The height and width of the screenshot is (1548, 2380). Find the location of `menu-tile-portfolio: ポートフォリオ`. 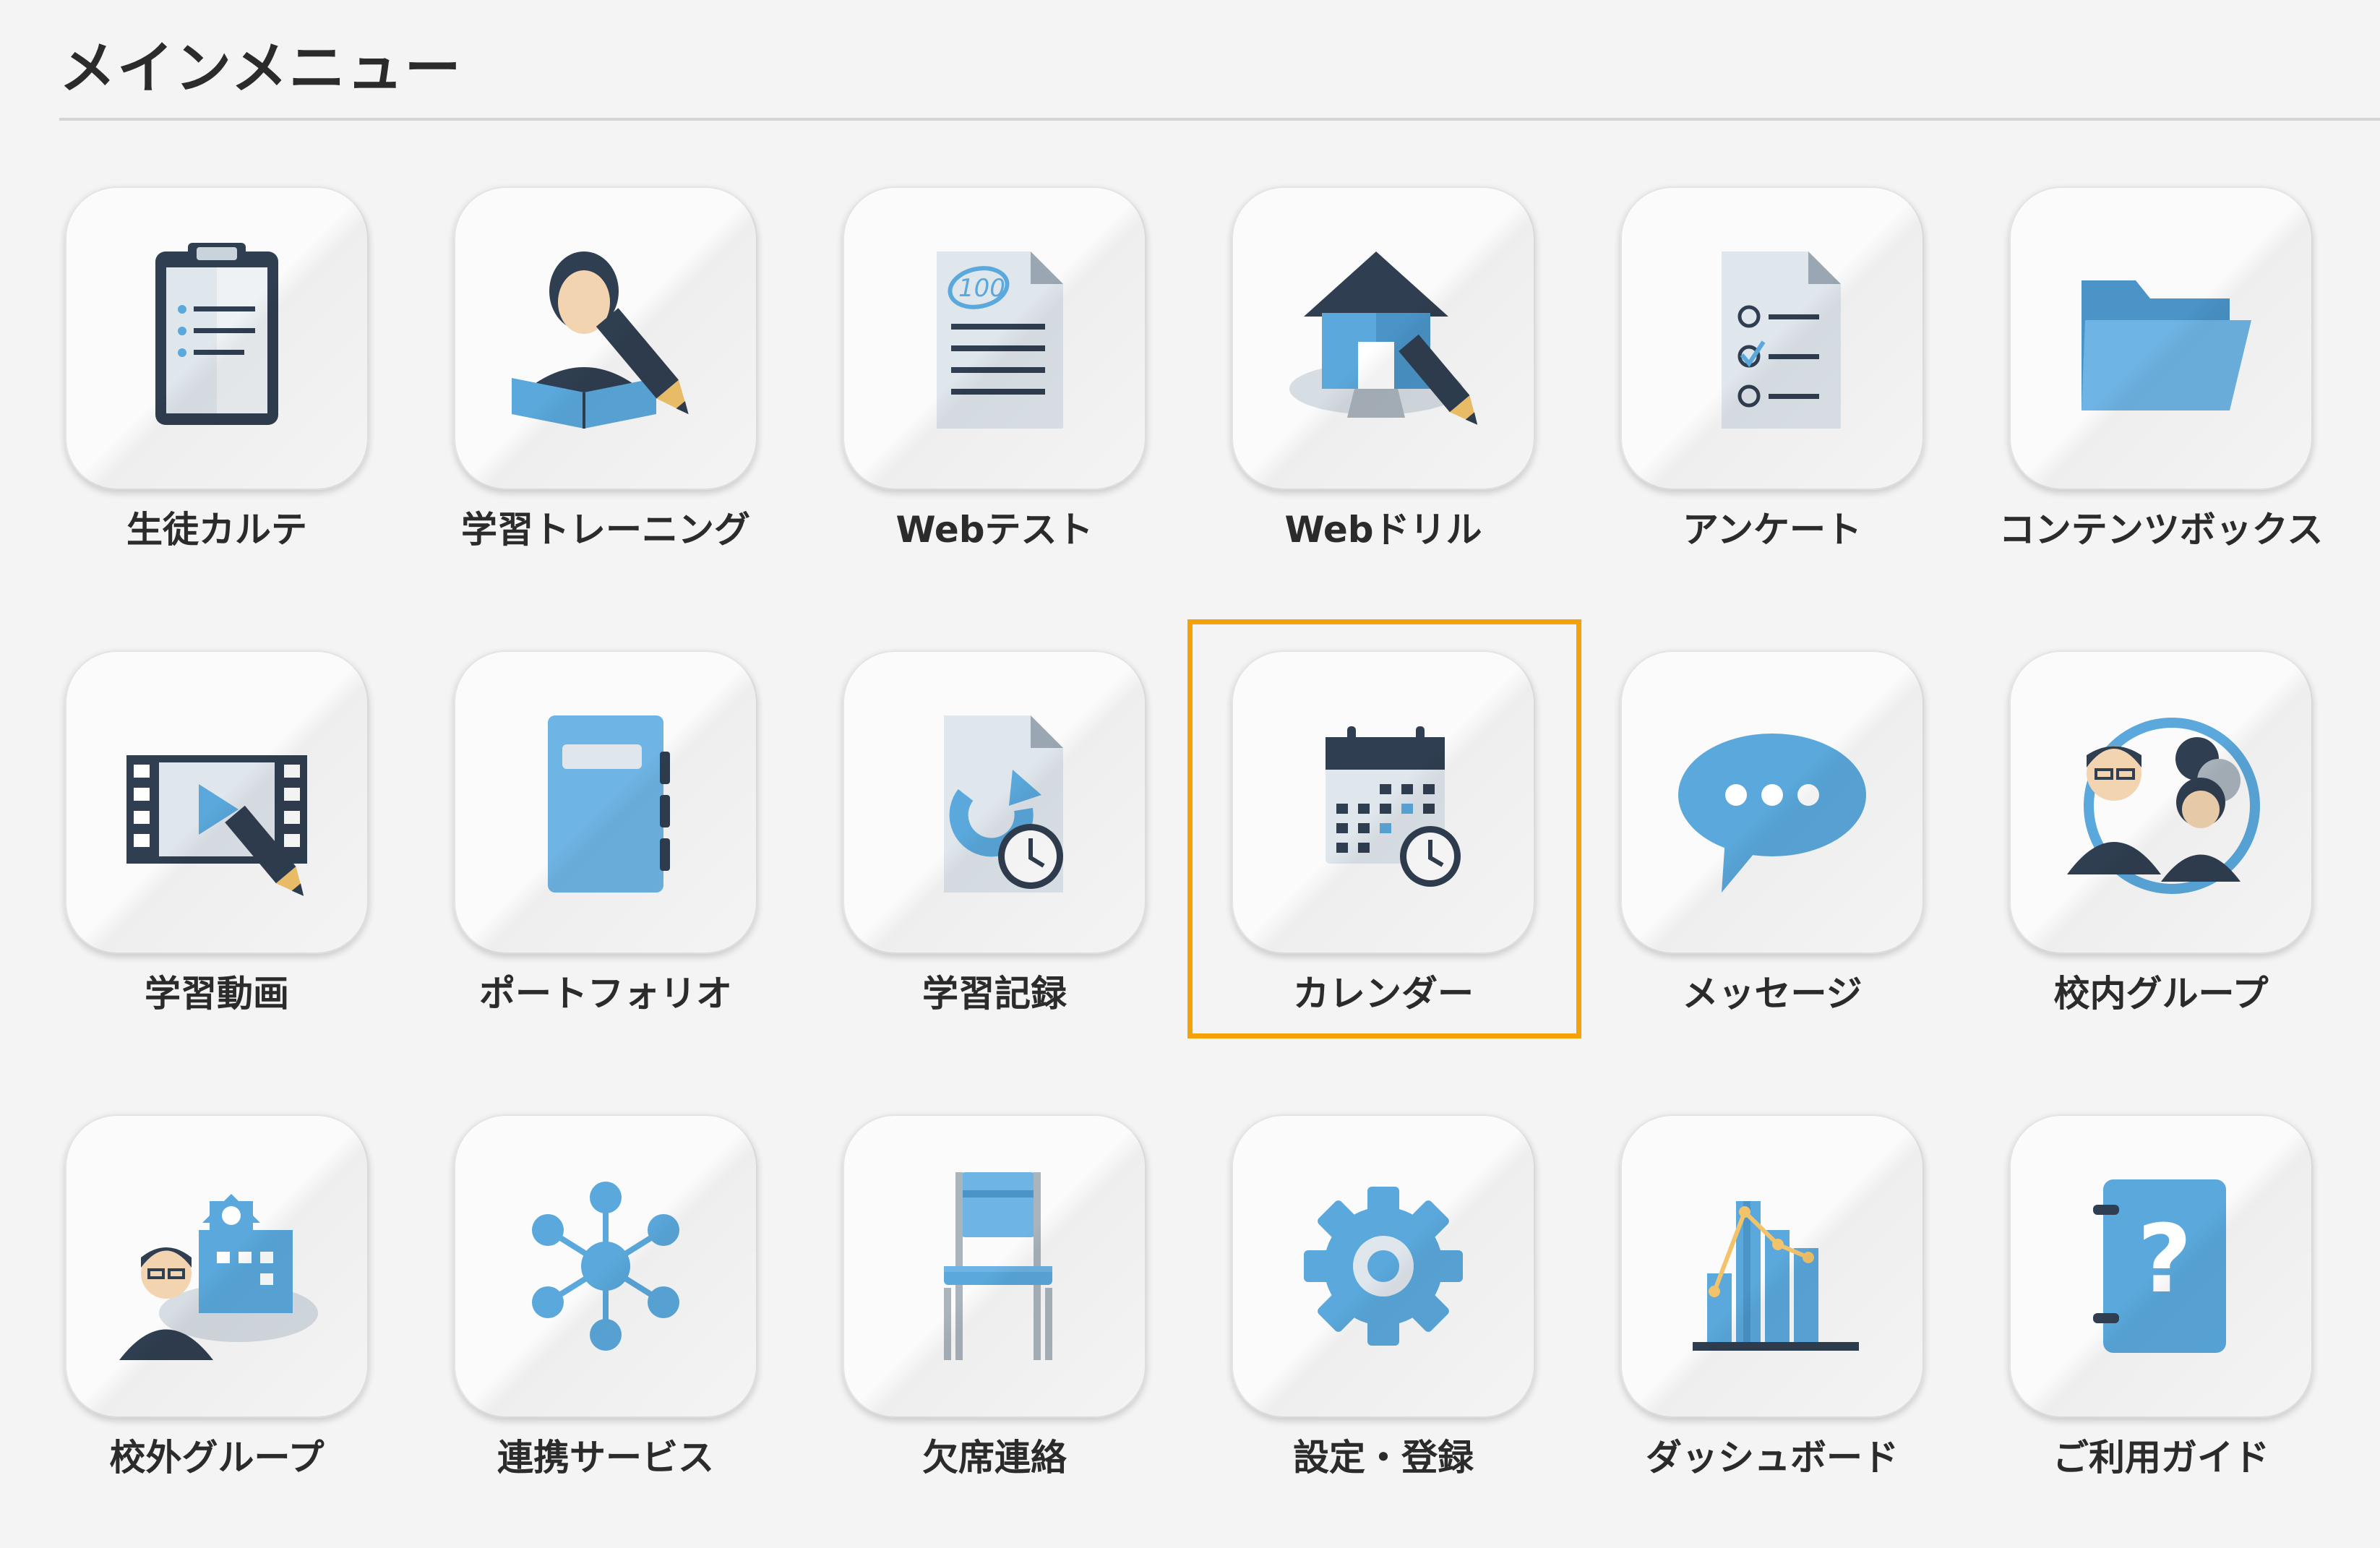

menu-tile-portfolio: ポートフォリオ is located at coordinates (613, 867).